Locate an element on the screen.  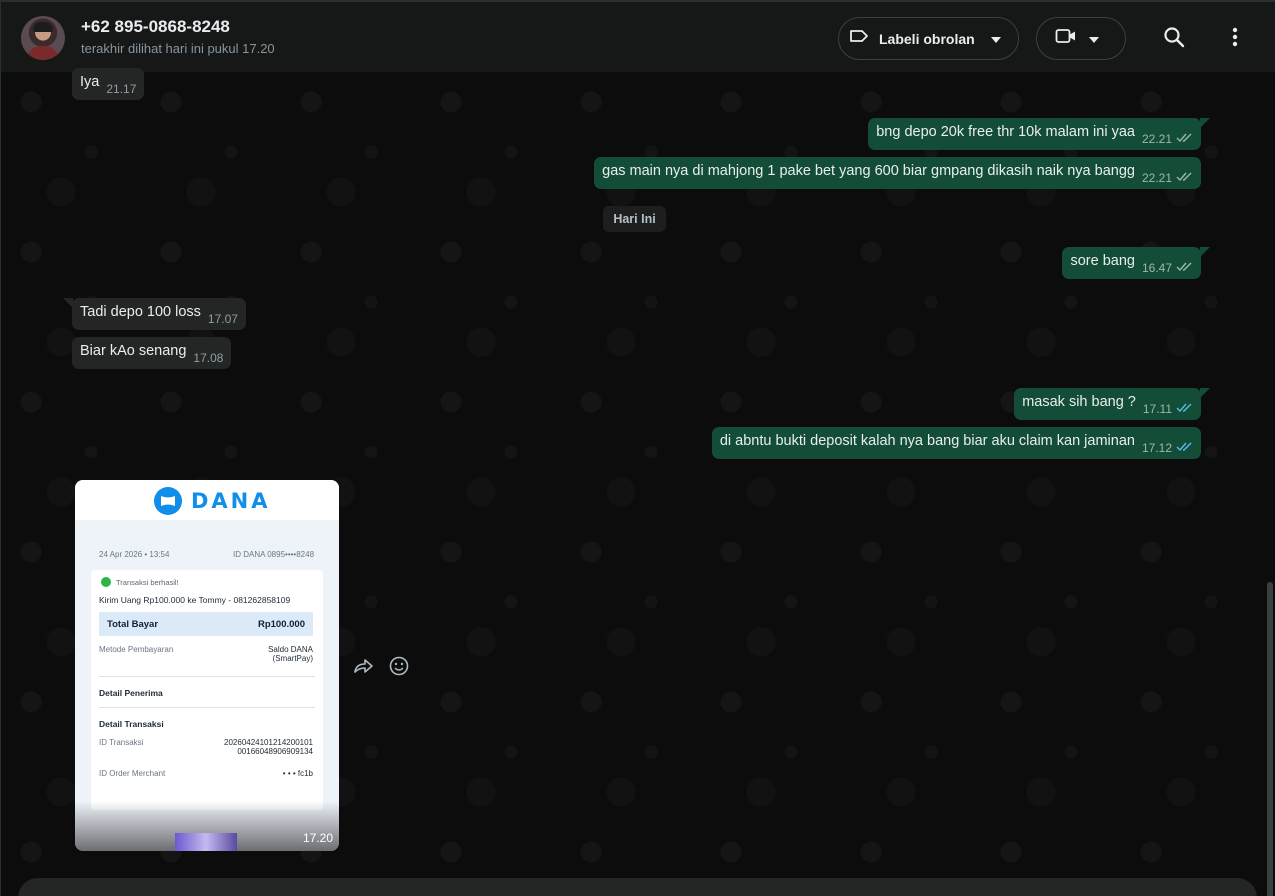
message-incoming: Biar kAo senang 17.08 is located at coordinates (152, 353).